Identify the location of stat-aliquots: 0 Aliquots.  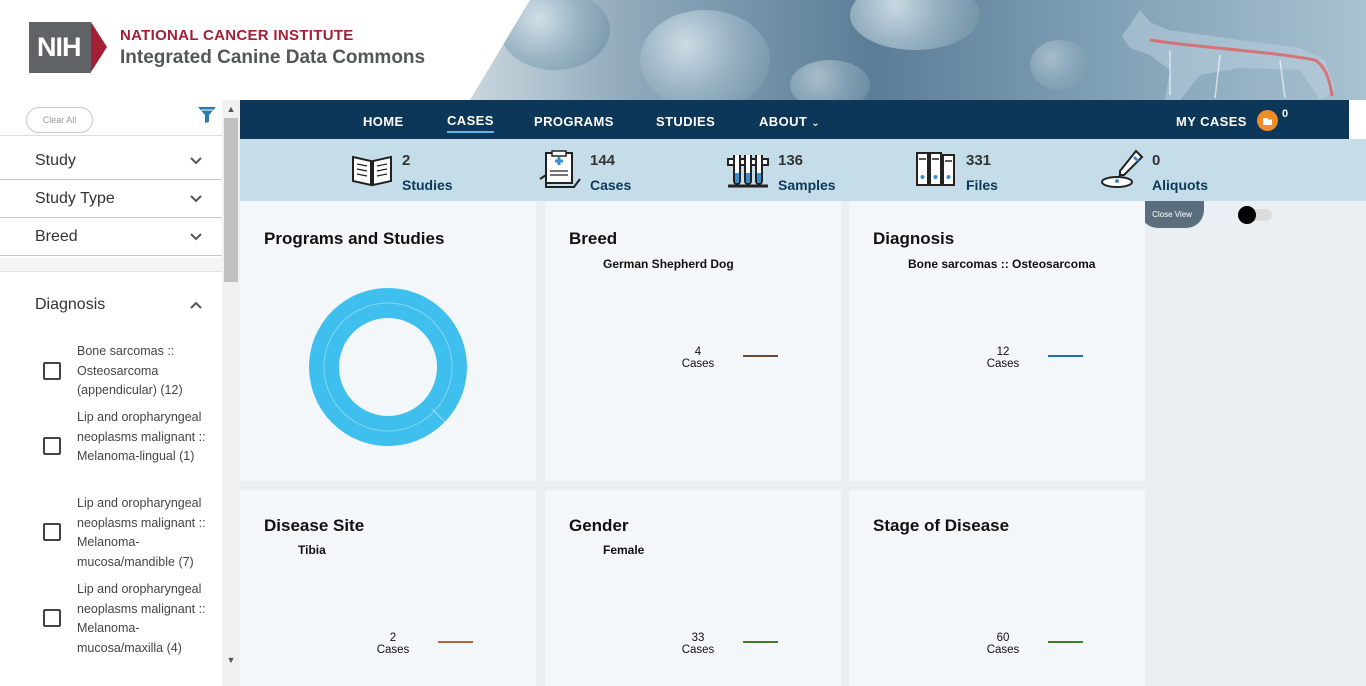
(1165, 170).